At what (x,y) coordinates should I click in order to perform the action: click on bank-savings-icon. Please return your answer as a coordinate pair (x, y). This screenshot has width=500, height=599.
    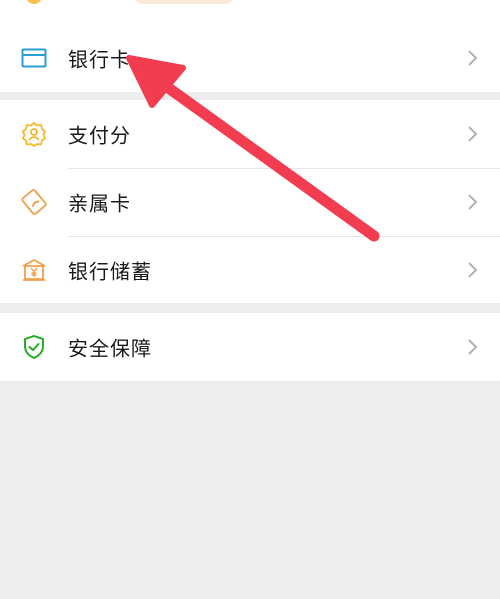
    Looking at the image, I should click on (34, 270).